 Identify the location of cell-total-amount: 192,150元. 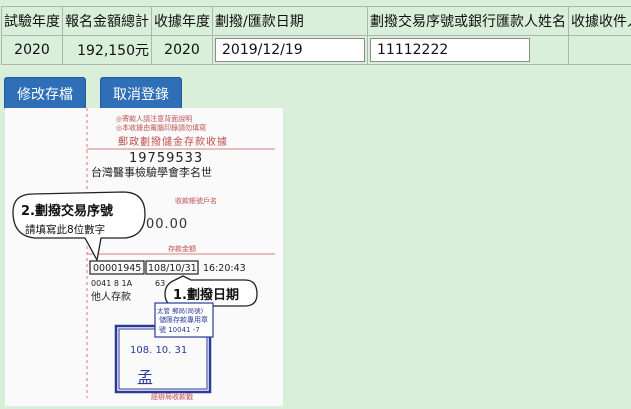
(107, 50).